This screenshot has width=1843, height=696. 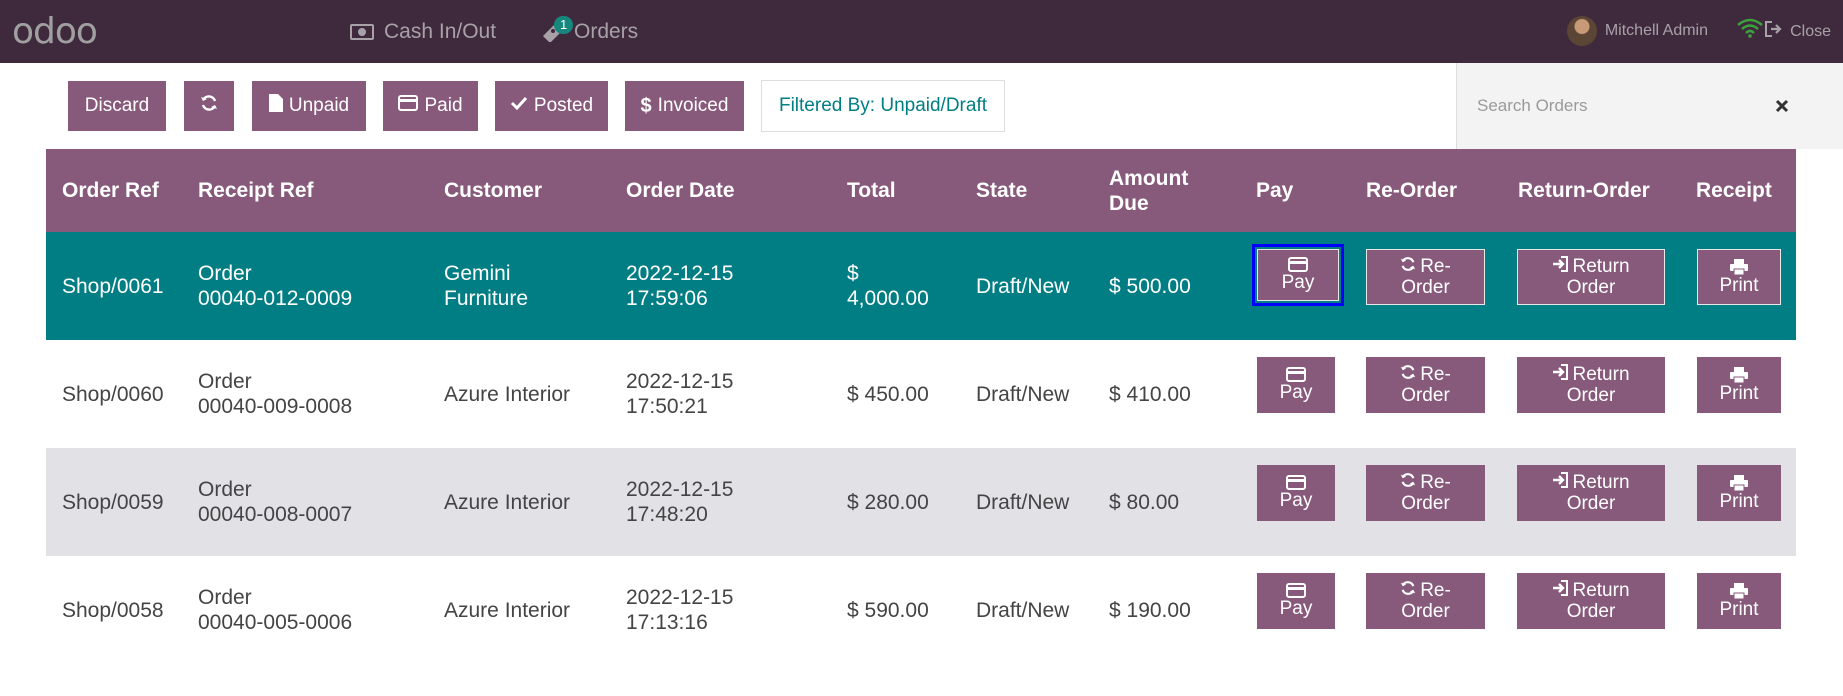 What do you see at coordinates (667, 298) in the screenshot?
I see `order-date-line2: 17:59:06` at bounding box center [667, 298].